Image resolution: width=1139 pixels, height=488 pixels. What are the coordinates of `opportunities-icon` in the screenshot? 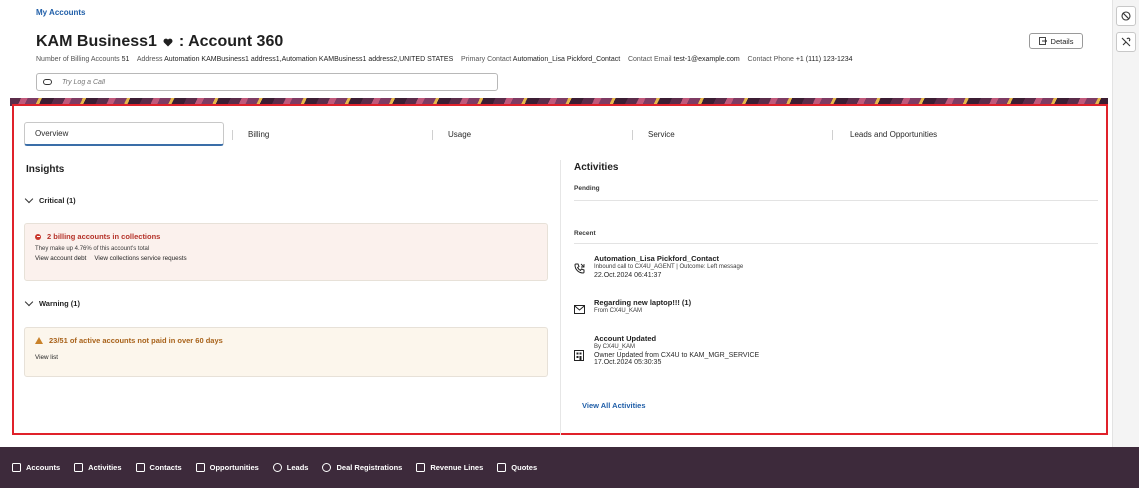 It's located at (200, 467).